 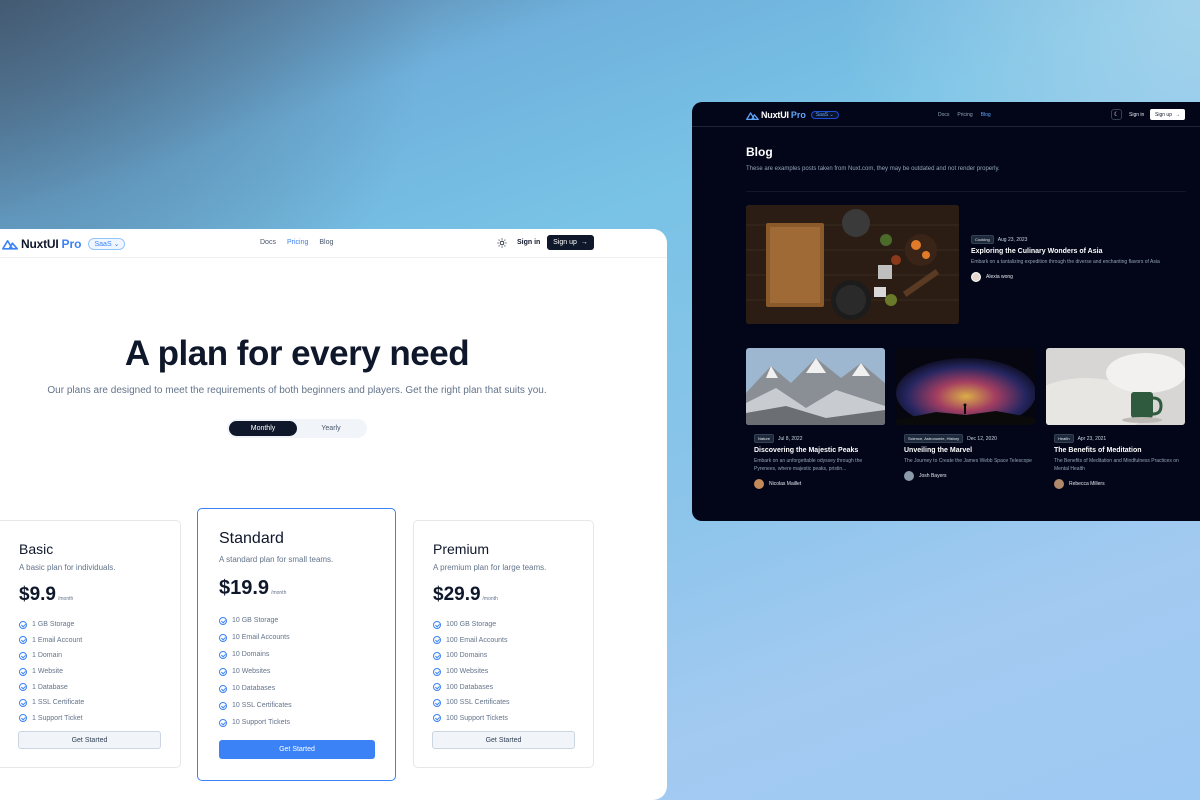 I want to click on feature-text: 100 SSL Certificates, so click(x=478, y=703).